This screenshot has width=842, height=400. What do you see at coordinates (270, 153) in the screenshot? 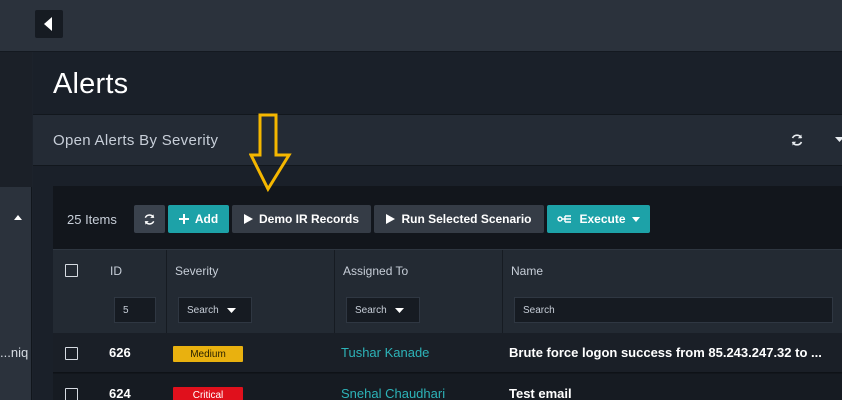
I see `arrow-down-annotation` at bounding box center [270, 153].